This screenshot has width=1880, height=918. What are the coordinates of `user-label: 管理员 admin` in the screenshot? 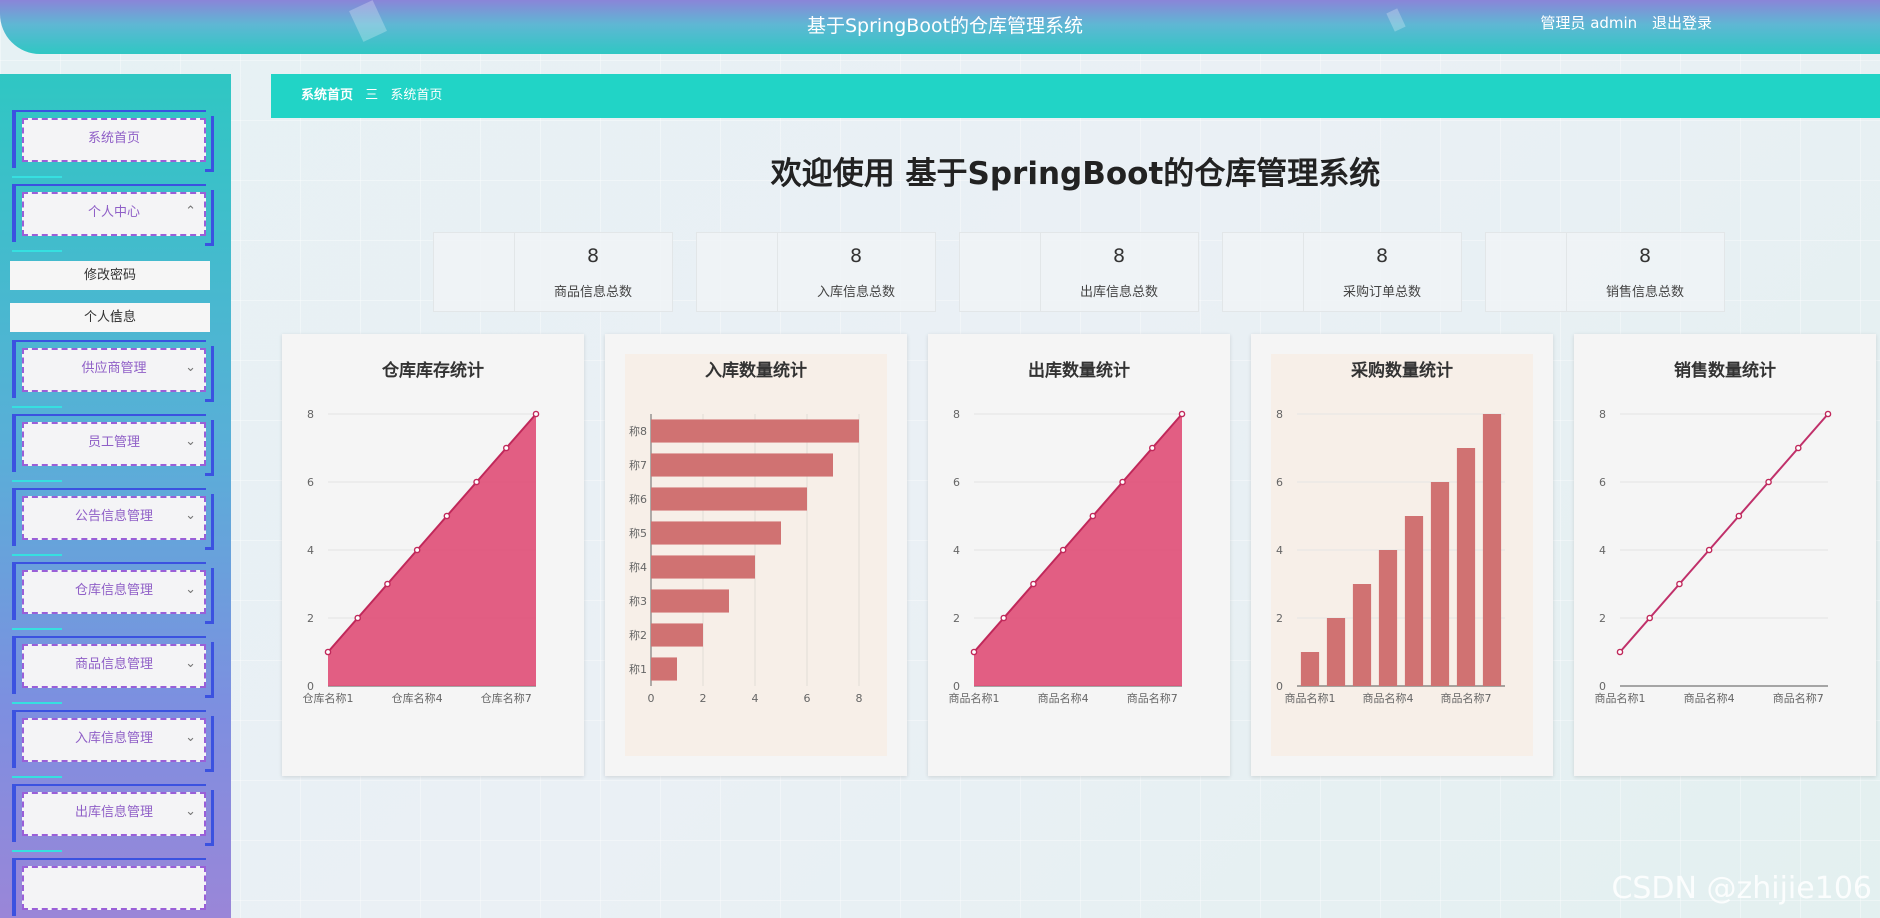 It's located at (1589, 23).